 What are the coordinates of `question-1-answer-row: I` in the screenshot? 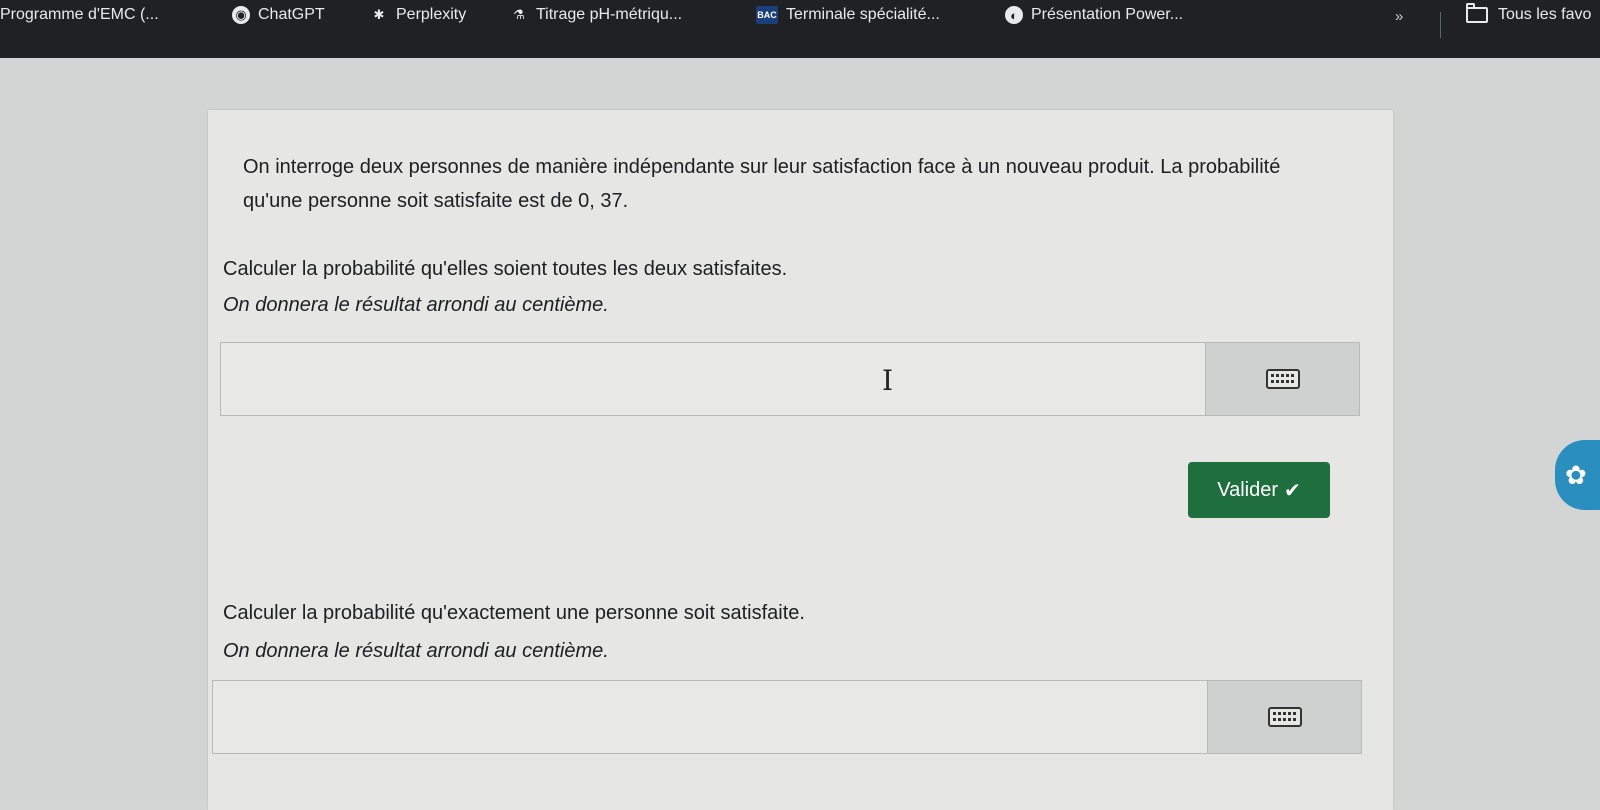 It's located at (790, 379).